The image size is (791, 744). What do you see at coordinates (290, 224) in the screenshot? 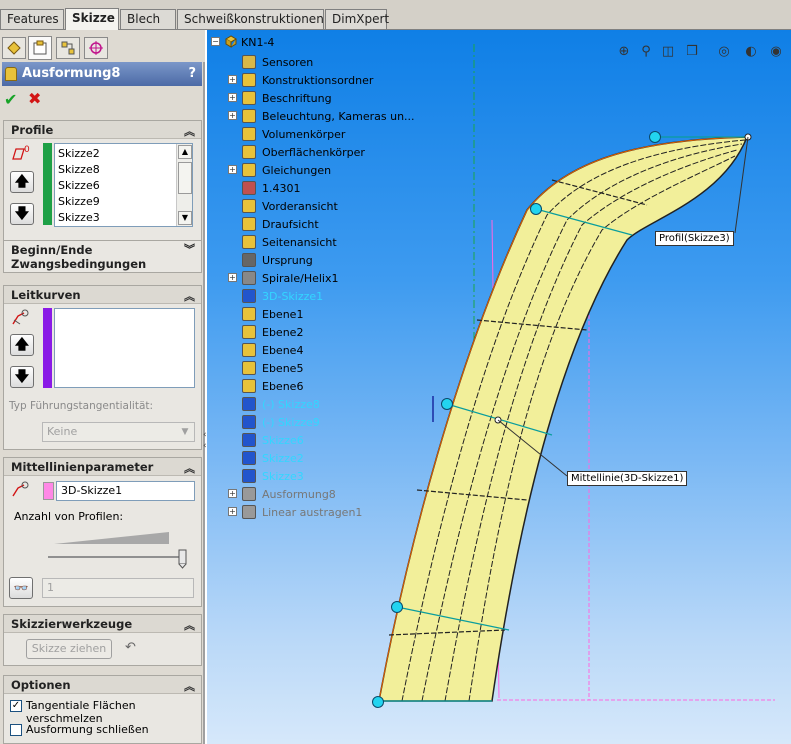
I see `tree-item: Draufsicht` at bounding box center [290, 224].